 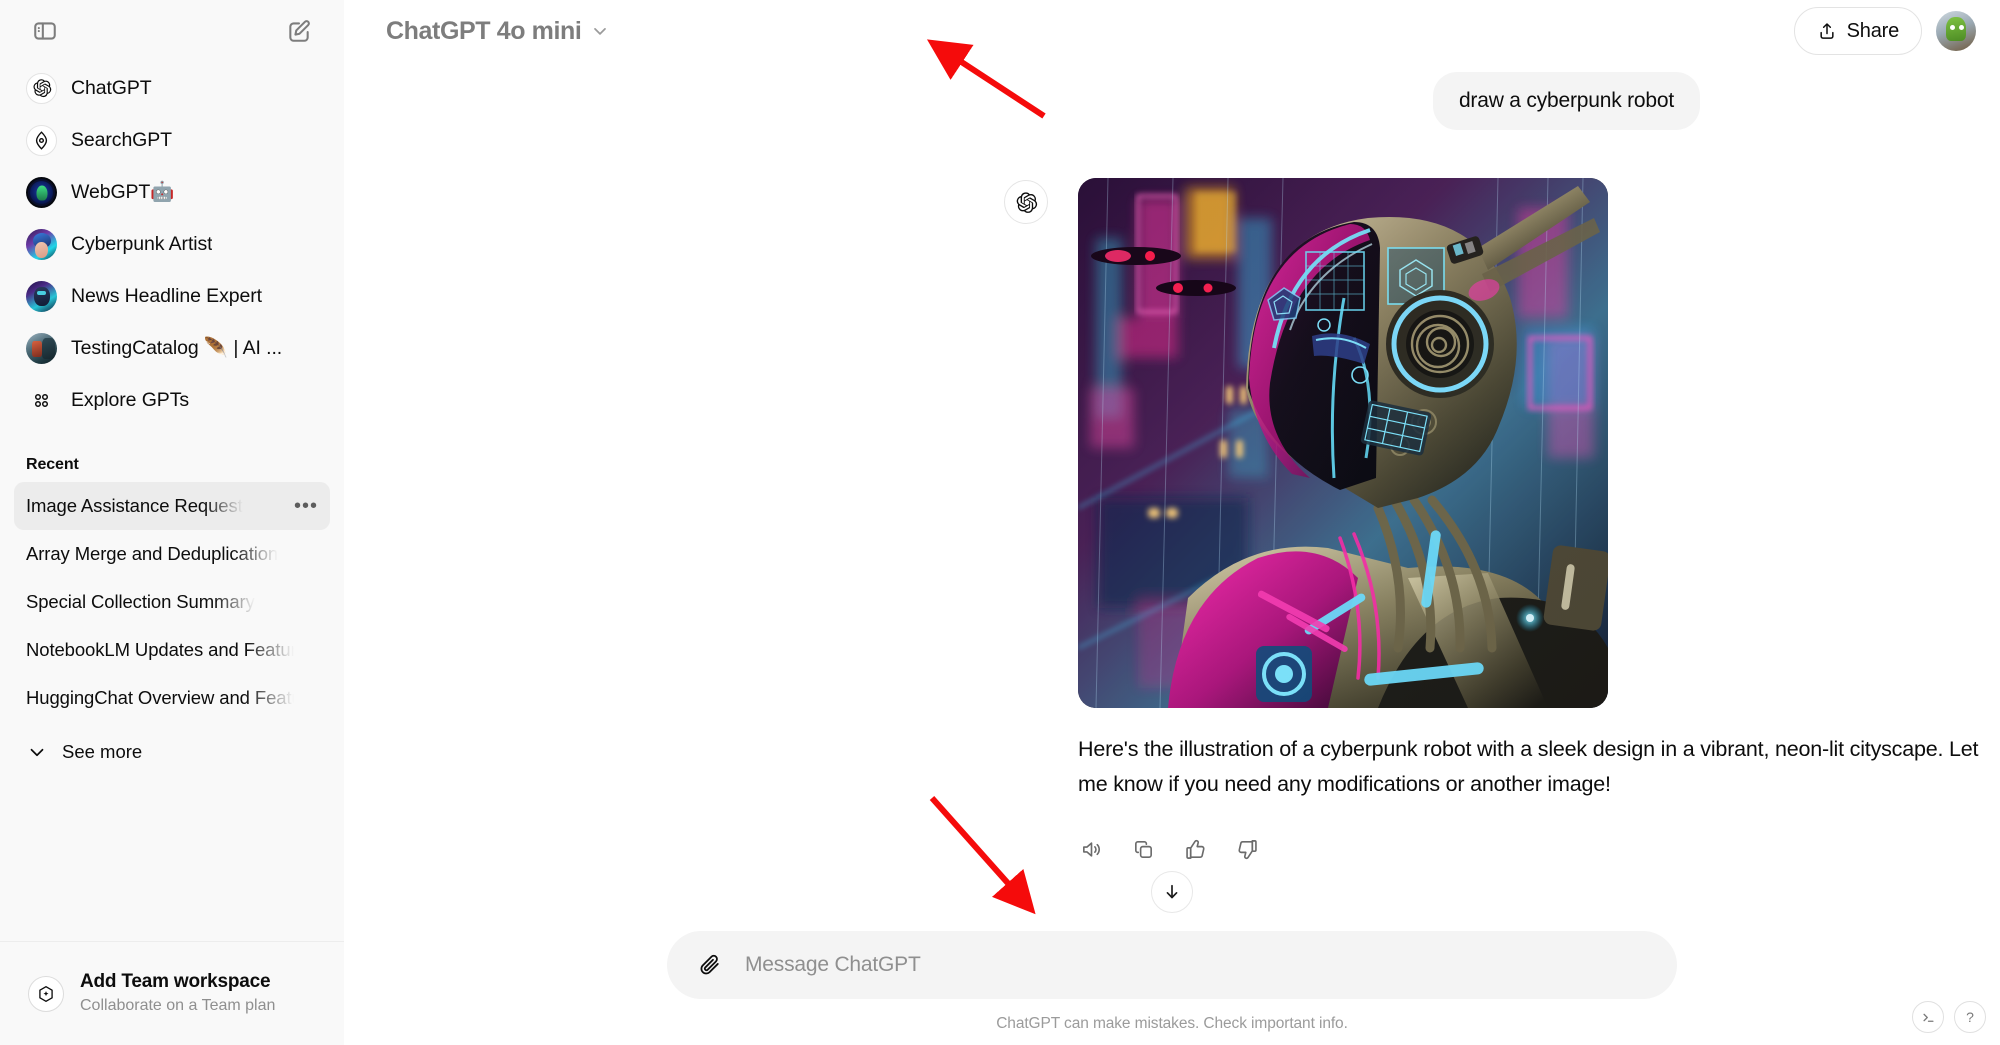 I want to click on user-message-bubble: draw a cyberpunk robot, so click(x=1566, y=101).